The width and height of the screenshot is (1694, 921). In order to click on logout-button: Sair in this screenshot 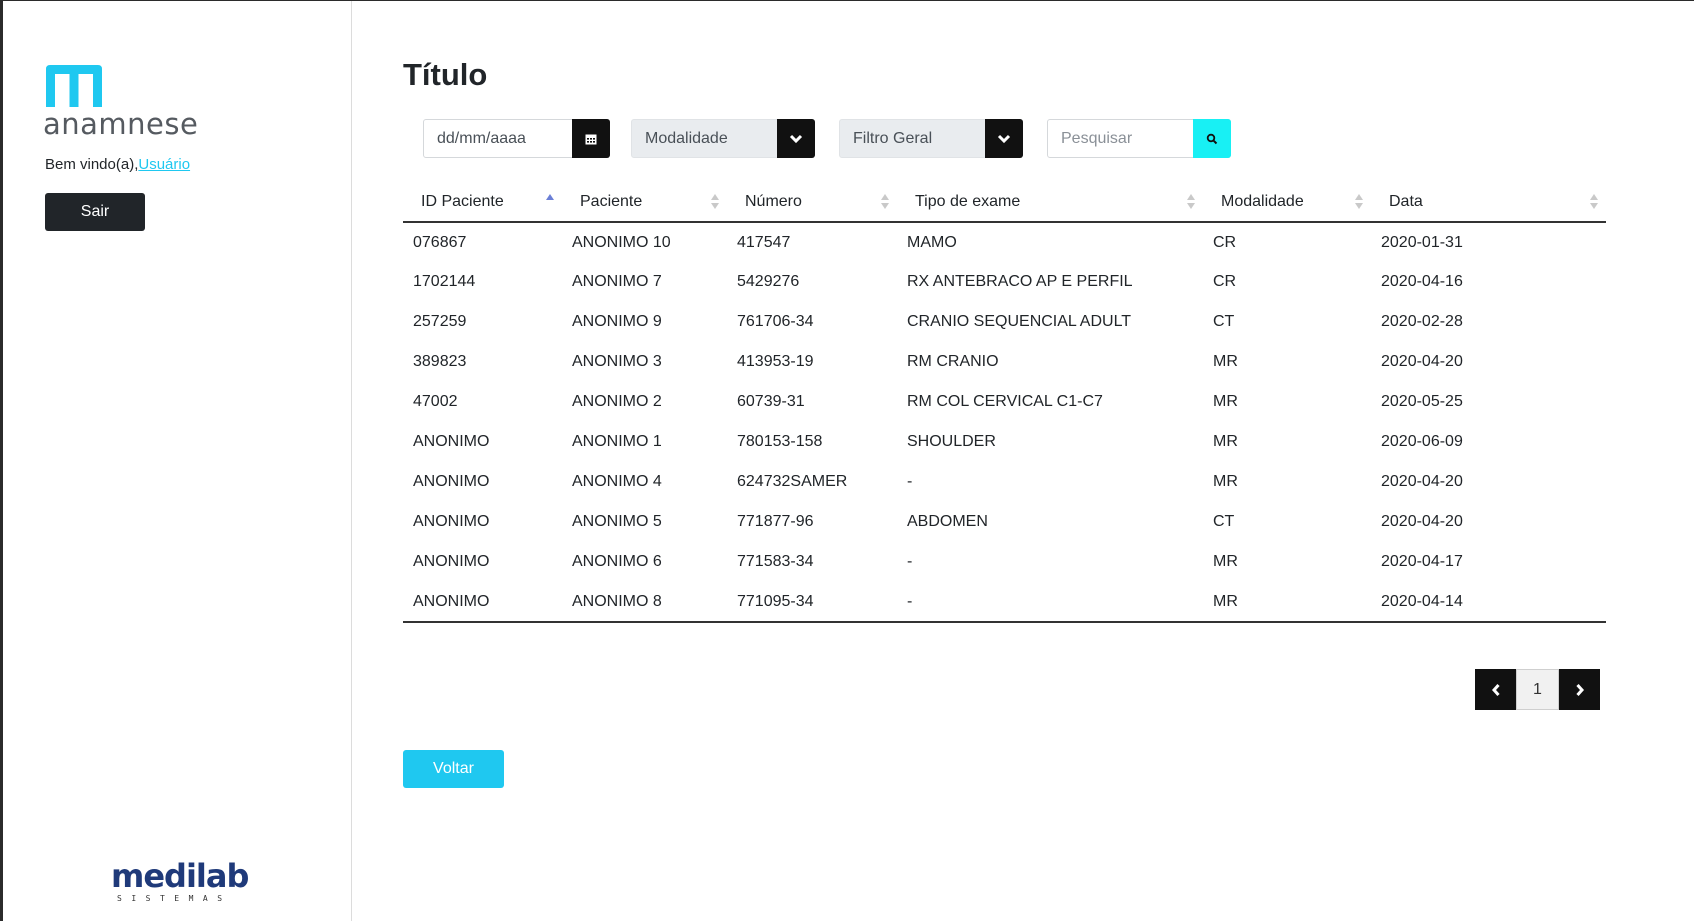, I will do `click(95, 212)`.